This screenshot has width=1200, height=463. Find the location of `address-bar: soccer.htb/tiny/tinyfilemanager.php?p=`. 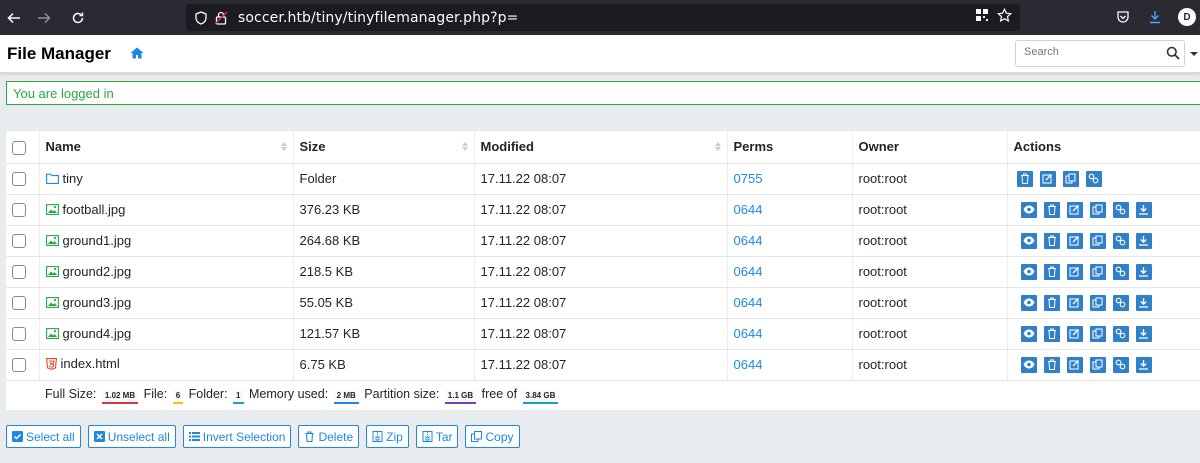

address-bar: soccer.htb/tiny/tinyfilemanager.php?p= is located at coordinates (603, 17).